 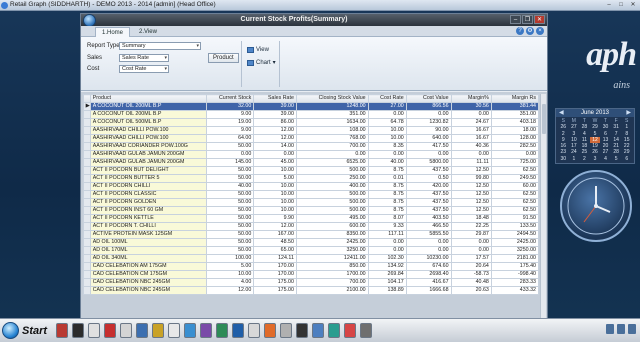 I want to click on table-cell: 420.00, so click(x=428, y=186).